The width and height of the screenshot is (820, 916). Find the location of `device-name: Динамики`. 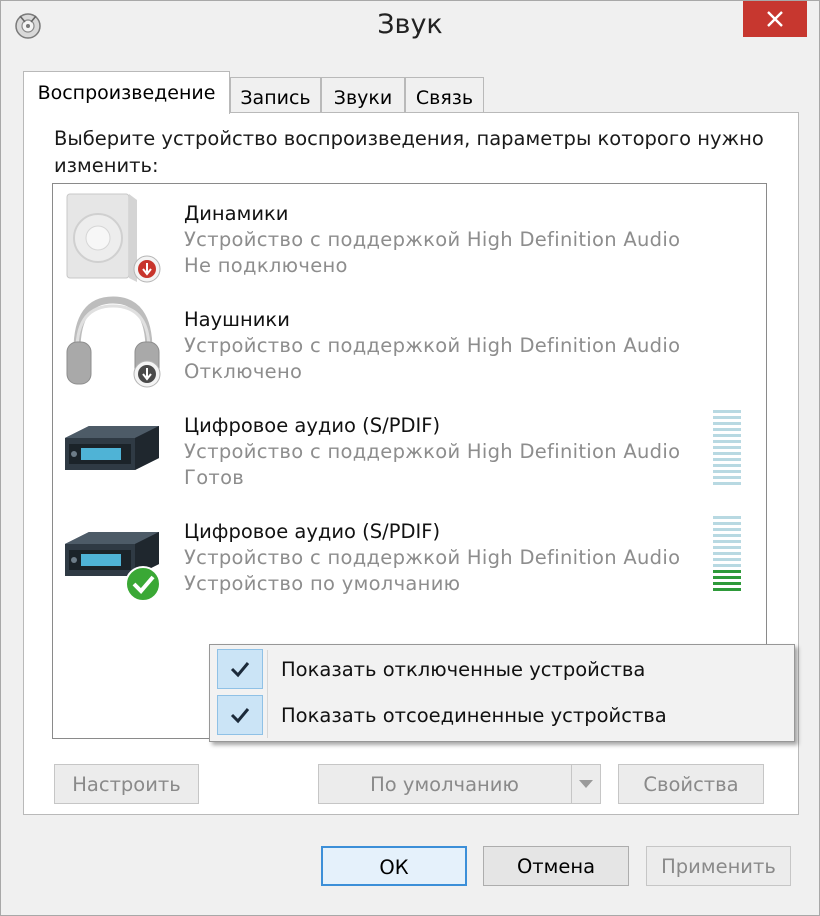

device-name: Динамики is located at coordinates (236, 213).